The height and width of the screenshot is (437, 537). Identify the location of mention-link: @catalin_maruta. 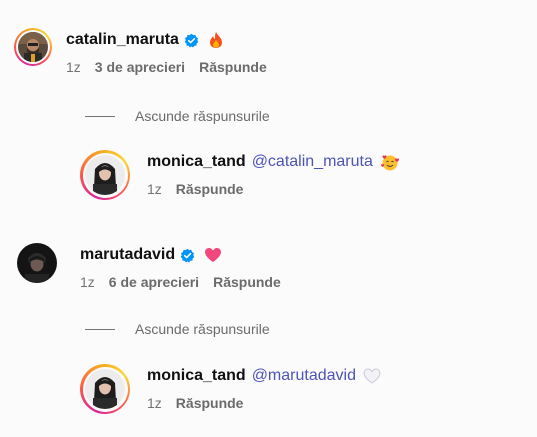
(312, 162).